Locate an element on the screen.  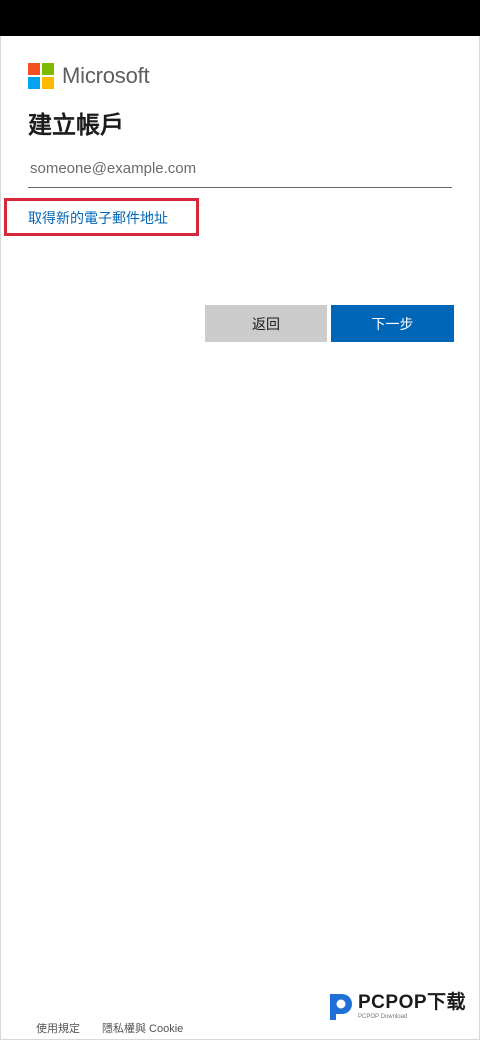
watermark-title: PCPOP下载 is located at coordinates (412, 1002).